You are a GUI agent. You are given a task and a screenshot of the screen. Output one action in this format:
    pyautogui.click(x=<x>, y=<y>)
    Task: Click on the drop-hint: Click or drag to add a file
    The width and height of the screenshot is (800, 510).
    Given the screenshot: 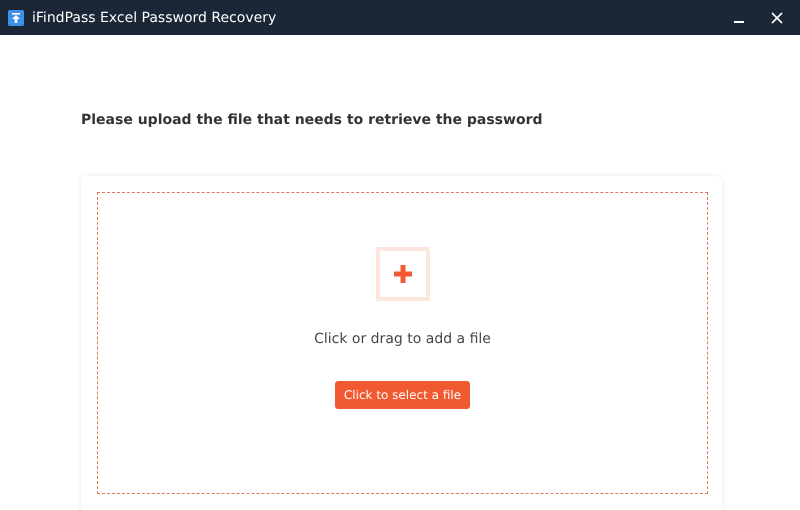 What is the action you would take?
    pyautogui.click(x=402, y=339)
    